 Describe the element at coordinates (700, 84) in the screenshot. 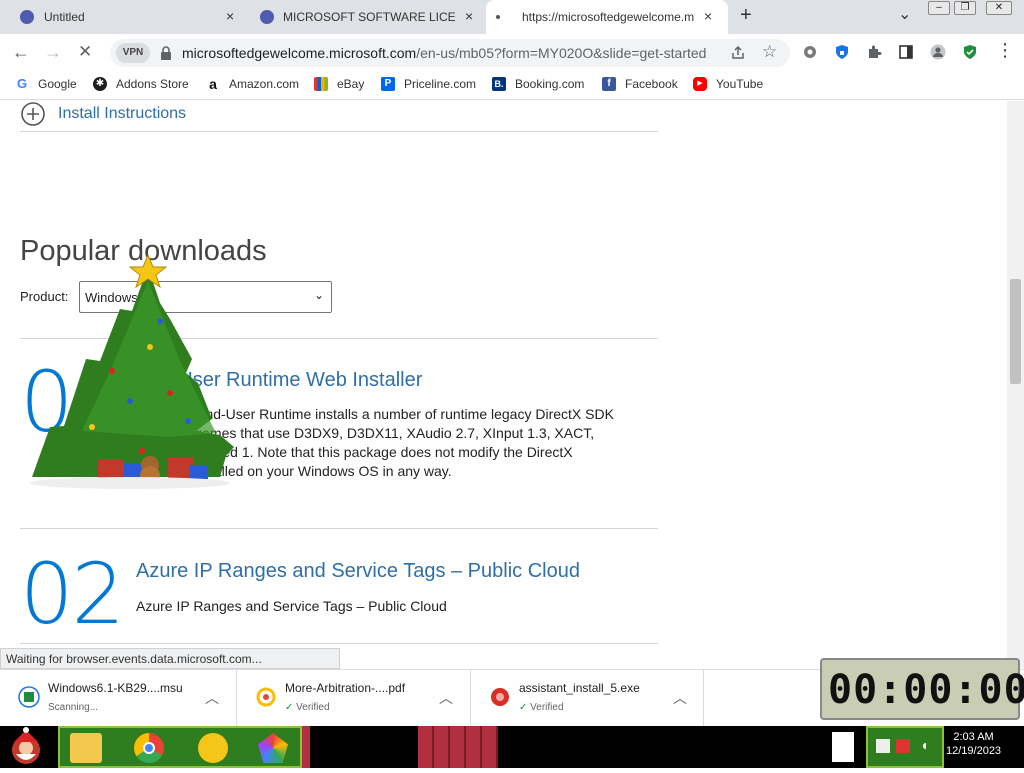

I see `youtube-icon: ▶` at that location.